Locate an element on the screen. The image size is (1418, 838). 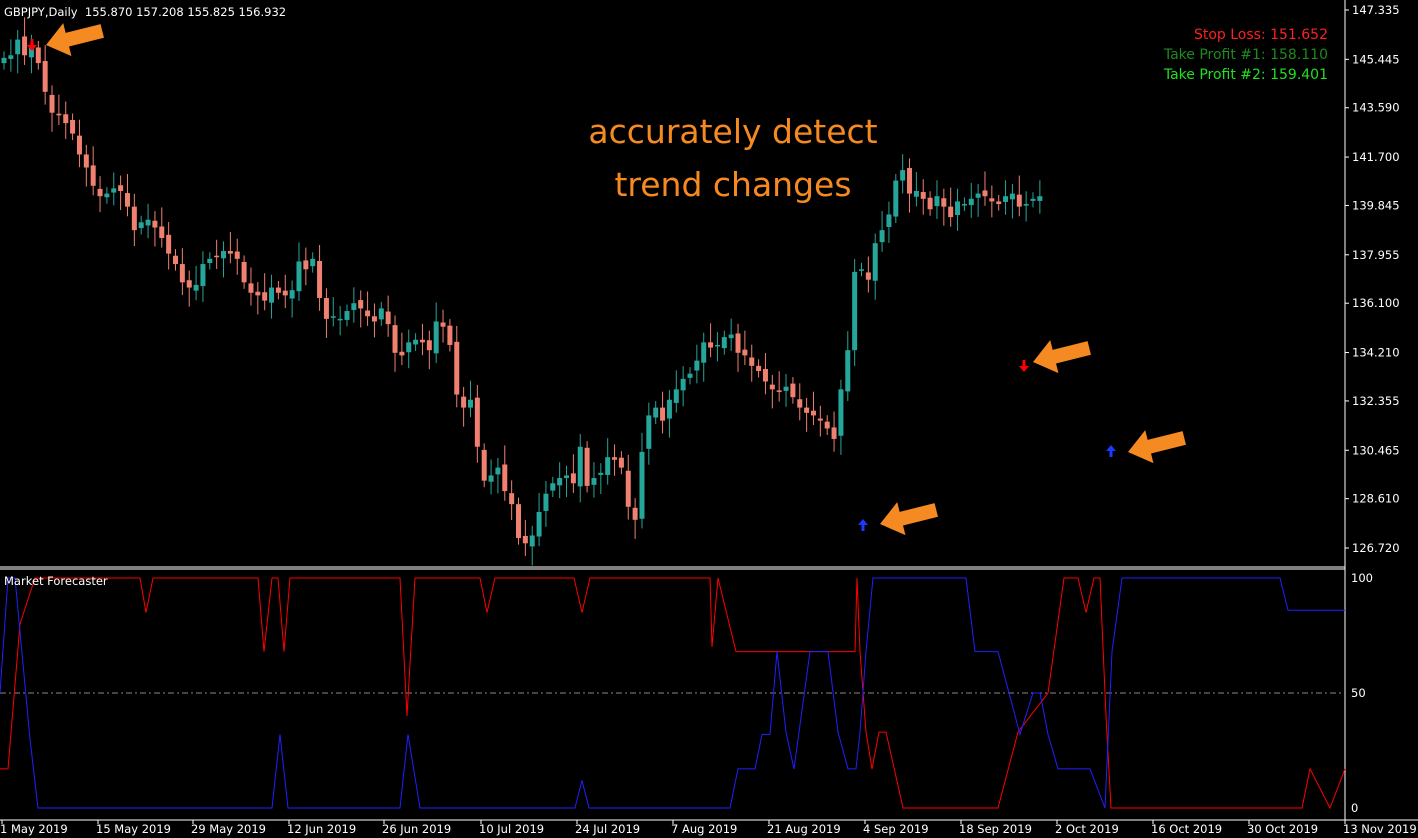
date-tick-label: 7 Aug 2019 is located at coordinates (704, 829).